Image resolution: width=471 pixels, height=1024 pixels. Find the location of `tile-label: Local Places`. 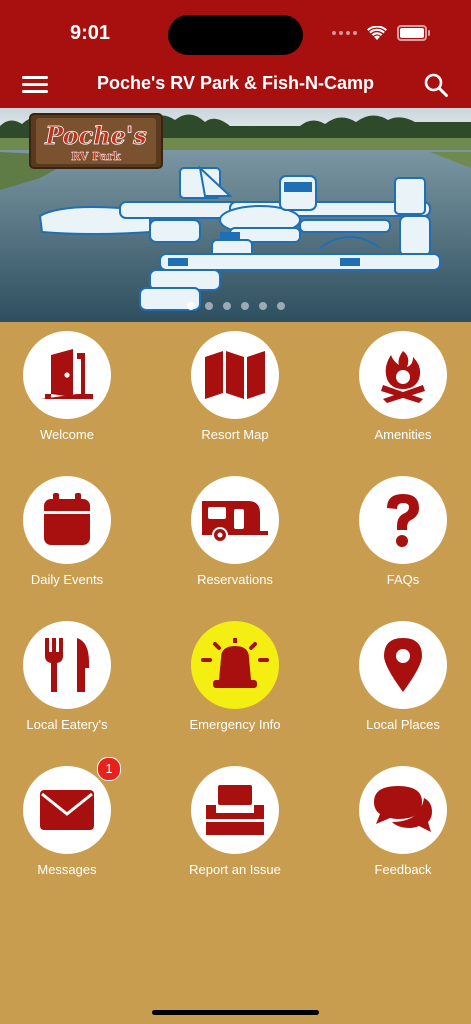

tile-label: Local Places is located at coordinates (403, 724).